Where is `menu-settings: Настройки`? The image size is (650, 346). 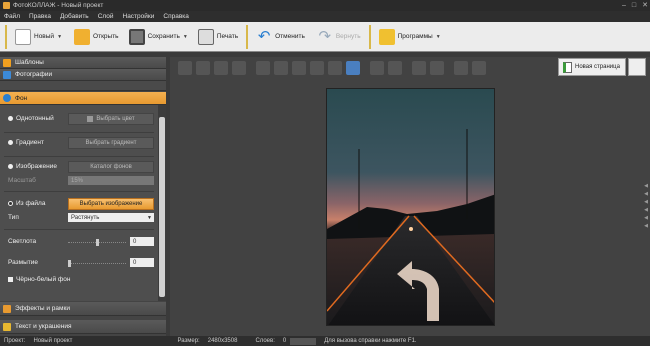
menu-settings: Настройки is located at coordinates (139, 16).